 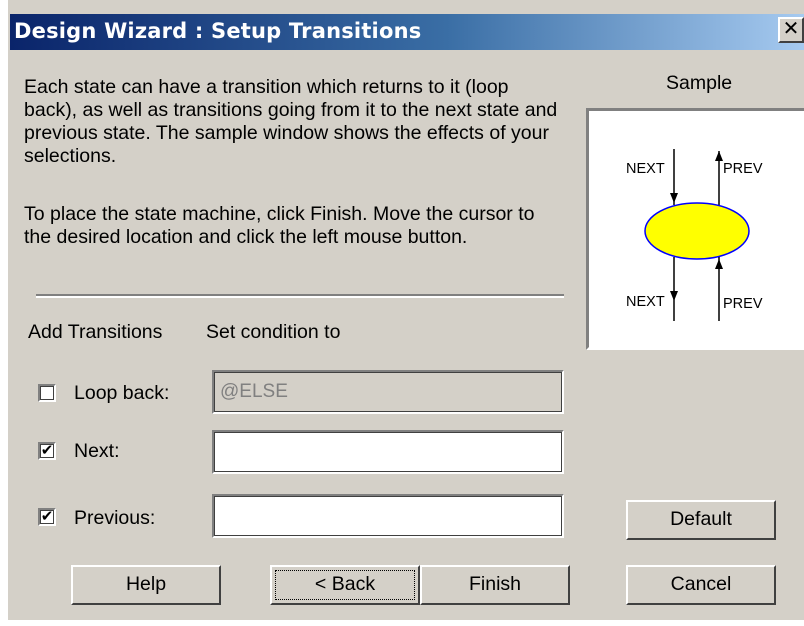 I want to click on diagram-label-top-right: PREV, so click(x=743, y=169).